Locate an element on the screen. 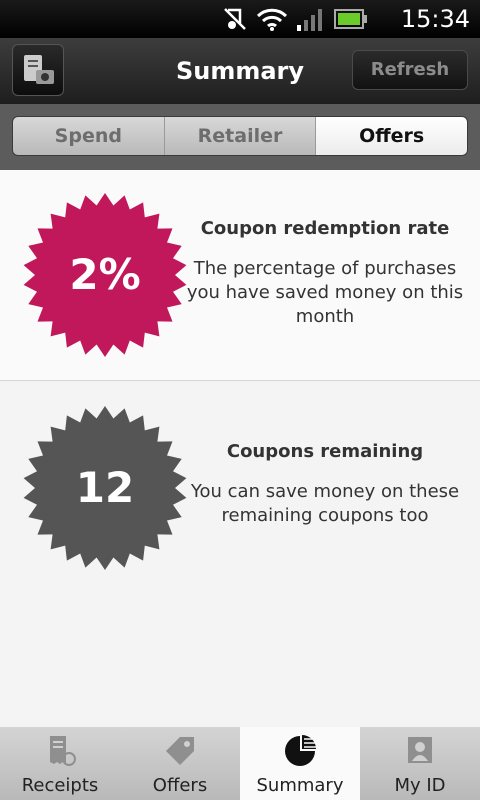  header-bar: Summary Refresh is located at coordinates (240, 71).